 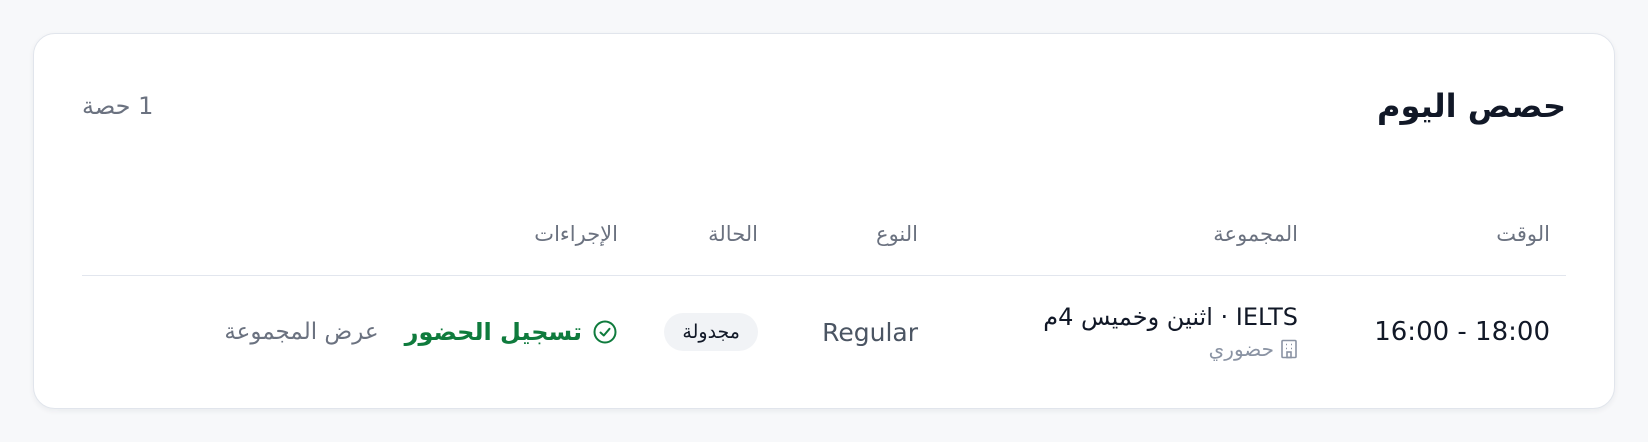 What do you see at coordinates (1255, 234) in the screenshot?
I see `column-header-group: المجموعة` at bounding box center [1255, 234].